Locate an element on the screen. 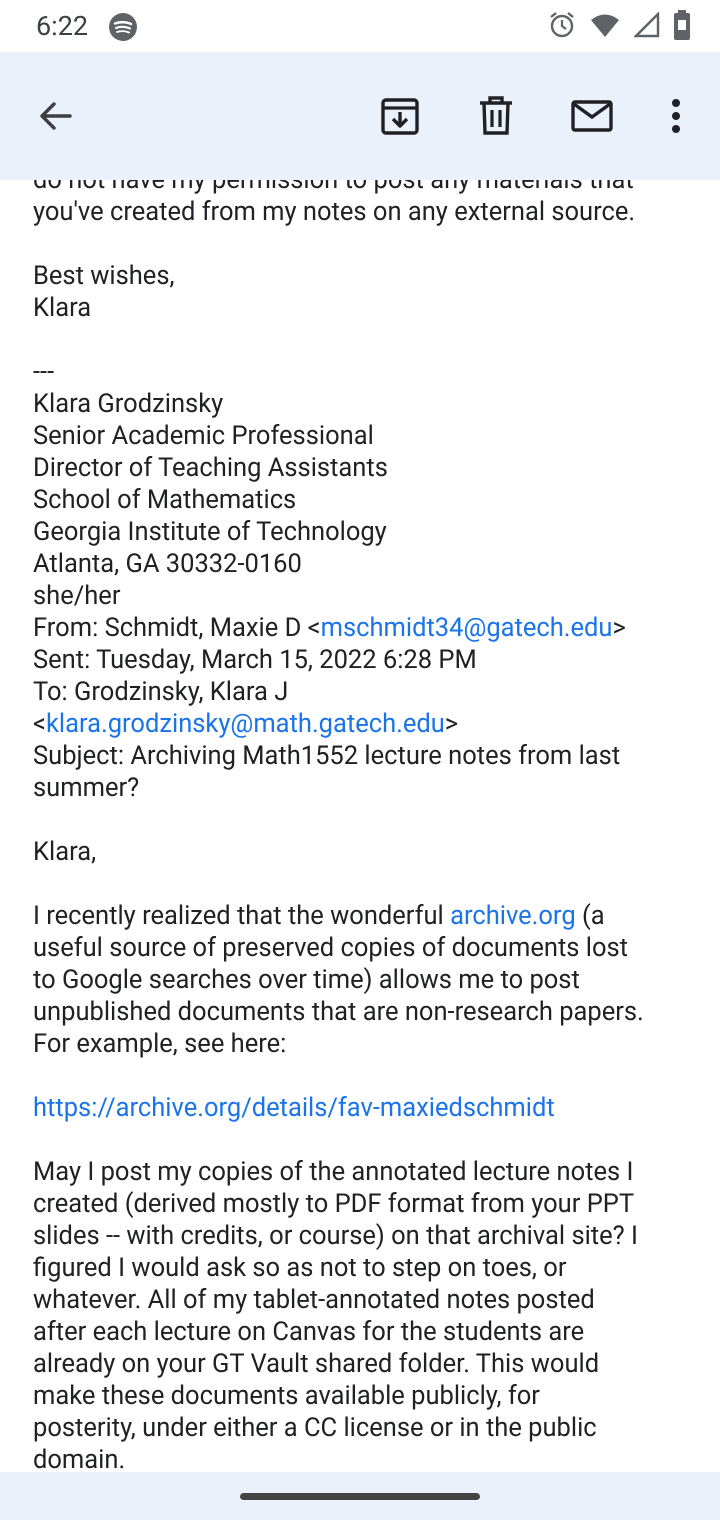 The height and width of the screenshot is (1520, 720). alarm-icon is located at coordinates (562, 27).